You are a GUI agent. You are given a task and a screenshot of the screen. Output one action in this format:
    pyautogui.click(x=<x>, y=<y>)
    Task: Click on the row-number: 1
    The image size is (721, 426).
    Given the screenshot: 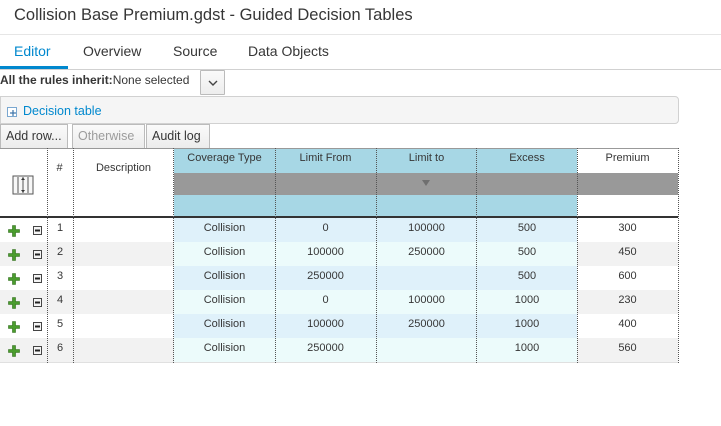 What is the action you would take?
    pyautogui.click(x=60, y=228)
    